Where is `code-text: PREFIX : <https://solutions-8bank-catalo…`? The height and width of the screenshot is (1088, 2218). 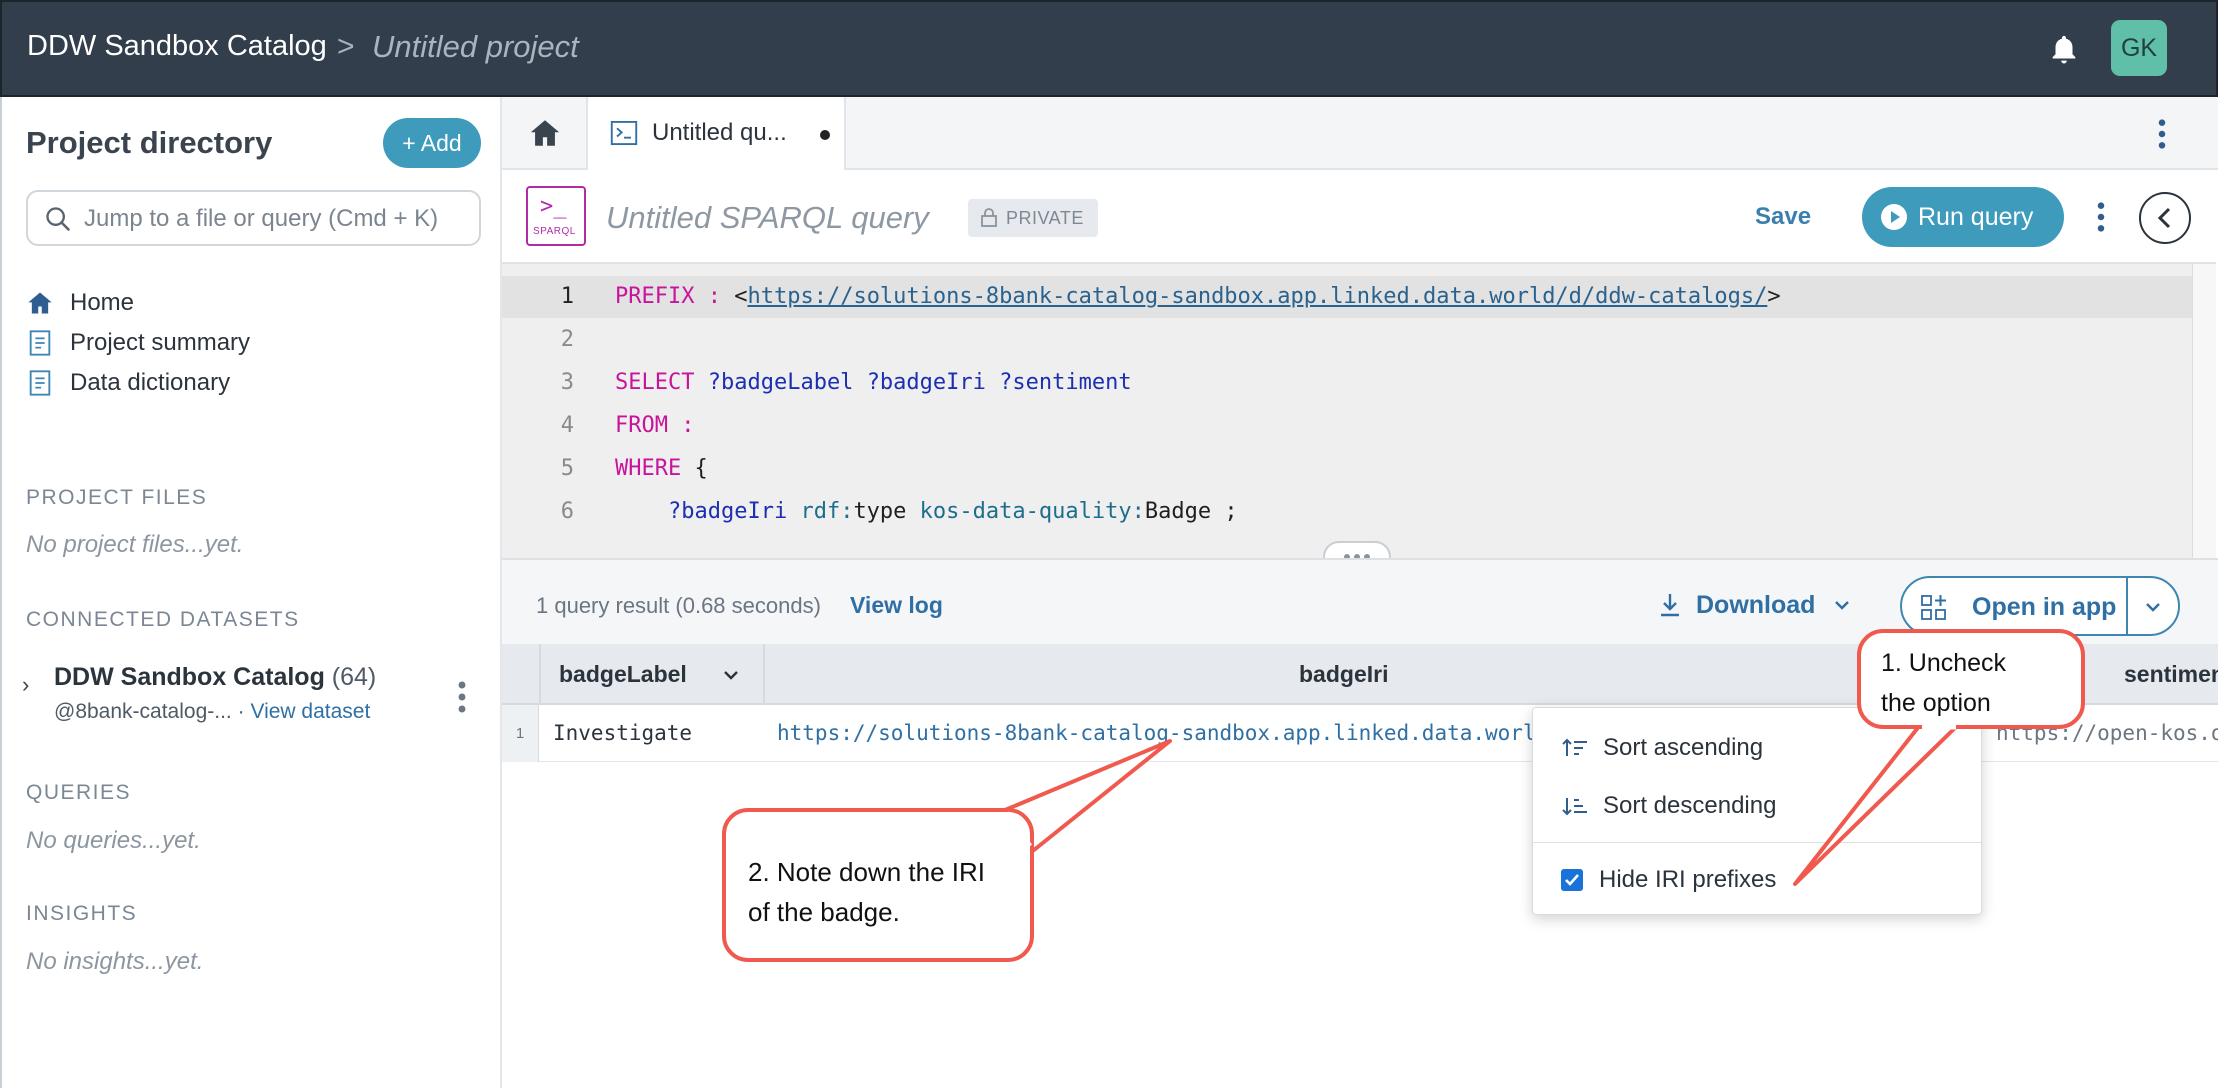
code-text: PREFIX : <https://solutions-8bank-catalo… is located at coordinates (1198, 297).